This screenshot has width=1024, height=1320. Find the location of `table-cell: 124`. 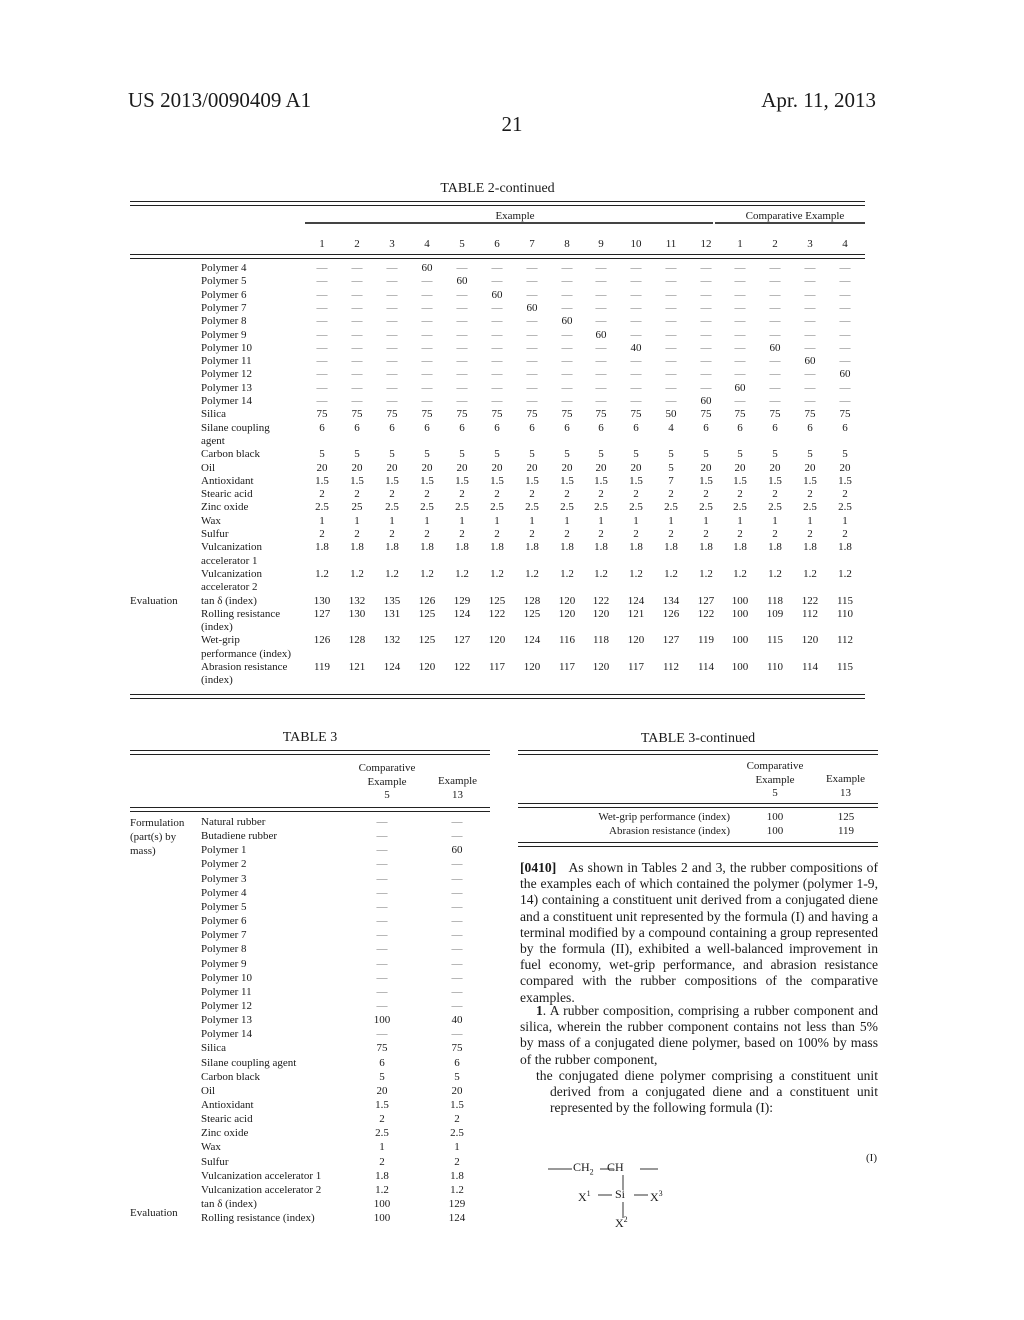

table-cell: 124 is located at coordinates (392, 667).